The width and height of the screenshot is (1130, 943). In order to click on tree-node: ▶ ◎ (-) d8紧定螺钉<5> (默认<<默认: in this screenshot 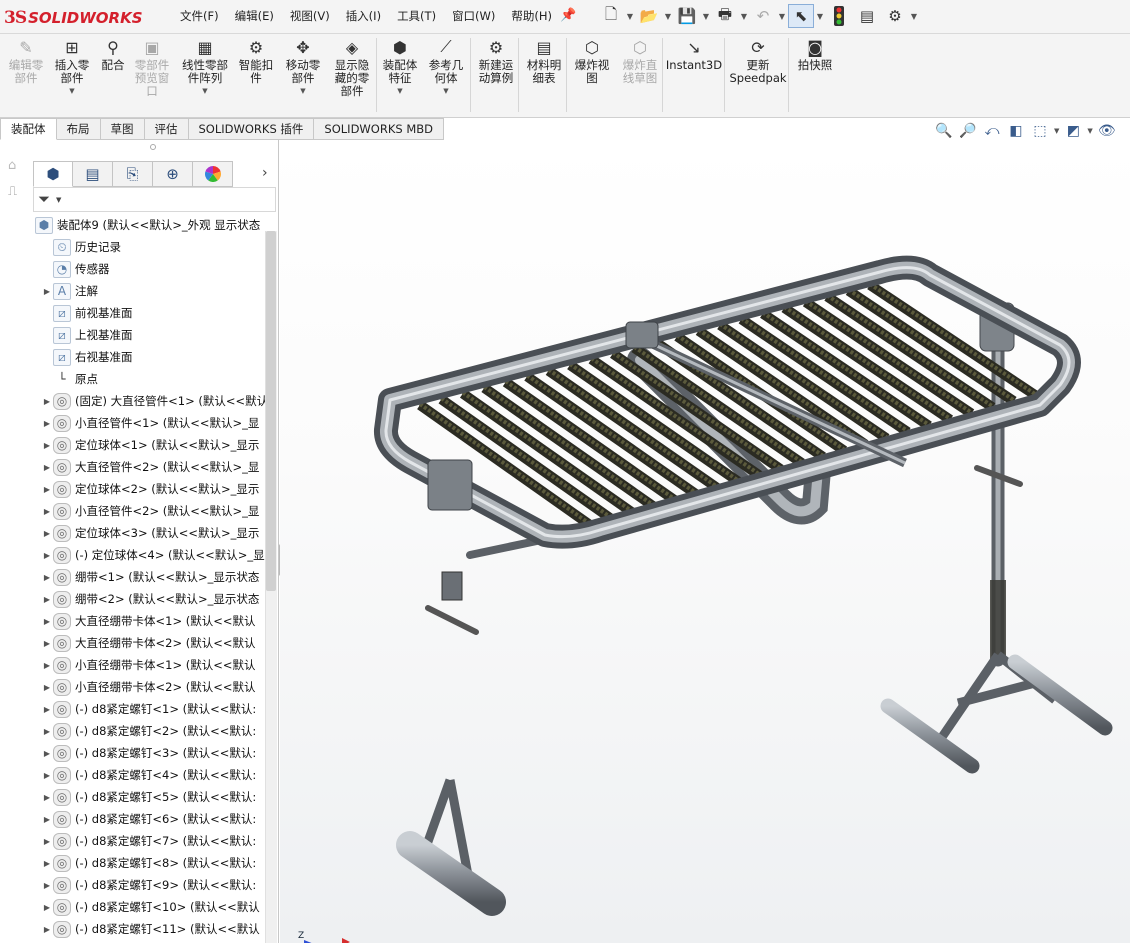, I will do `click(148, 797)`.